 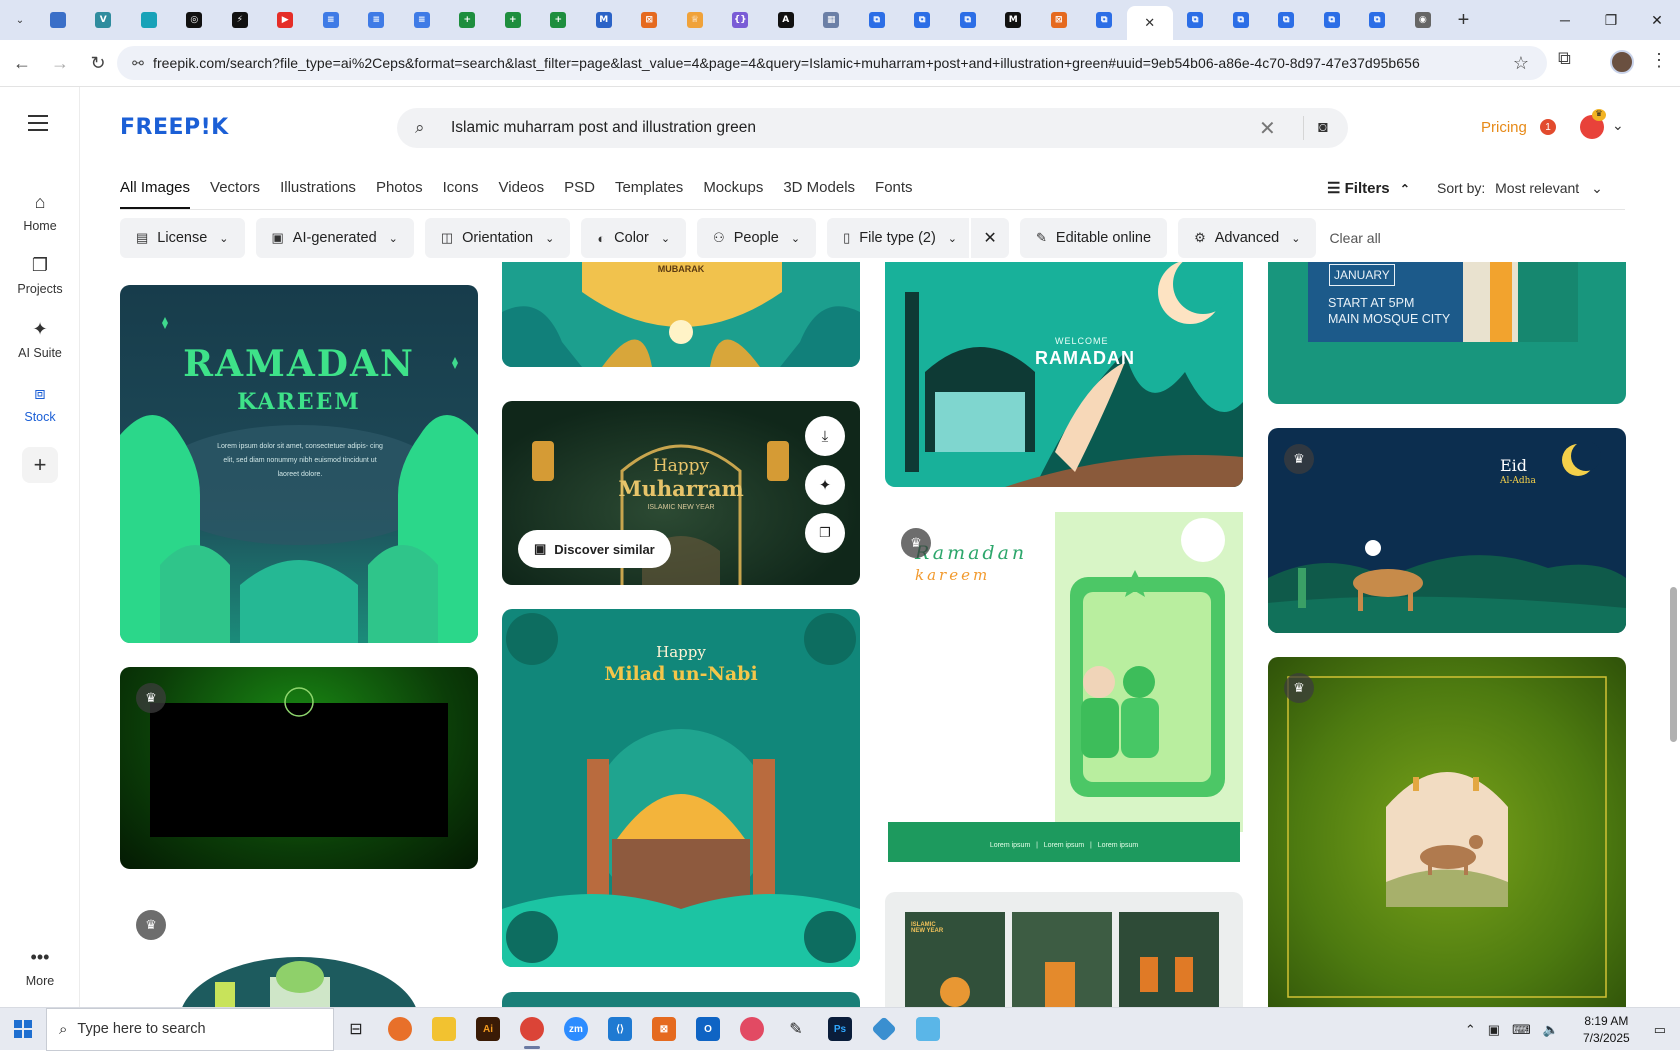 I want to click on tab-photos: Photos, so click(x=399, y=187).